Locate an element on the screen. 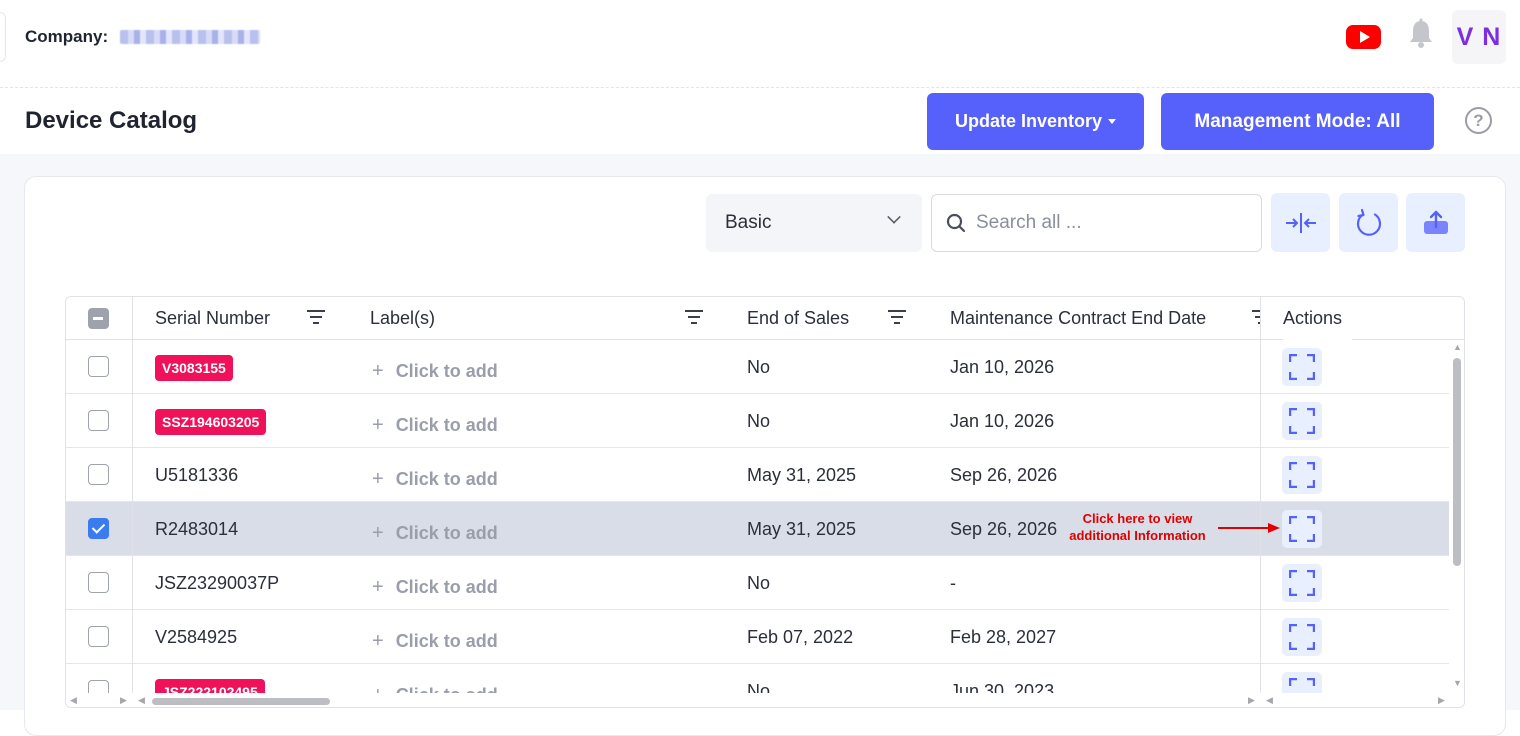  column-labels: Label(s) is located at coordinates (402, 318).